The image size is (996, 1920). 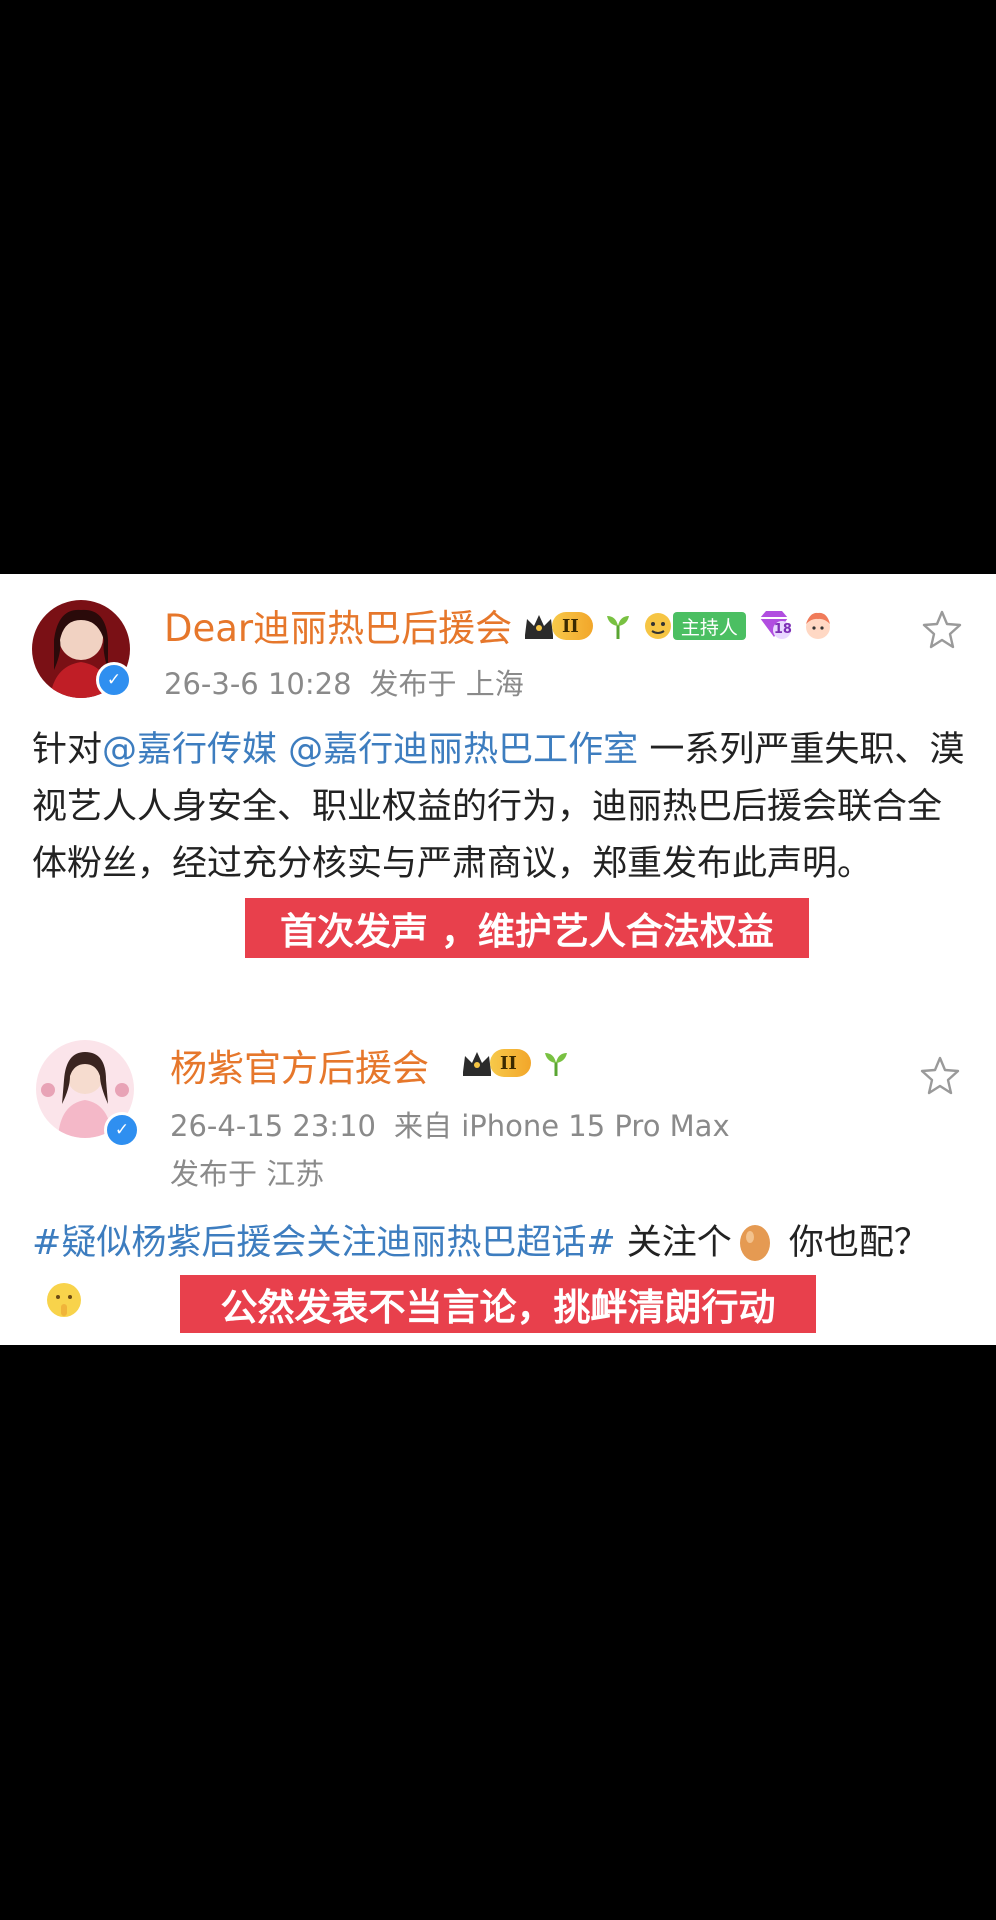 What do you see at coordinates (64, 1300) in the screenshot?
I see `shush-emoji-icon` at bounding box center [64, 1300].